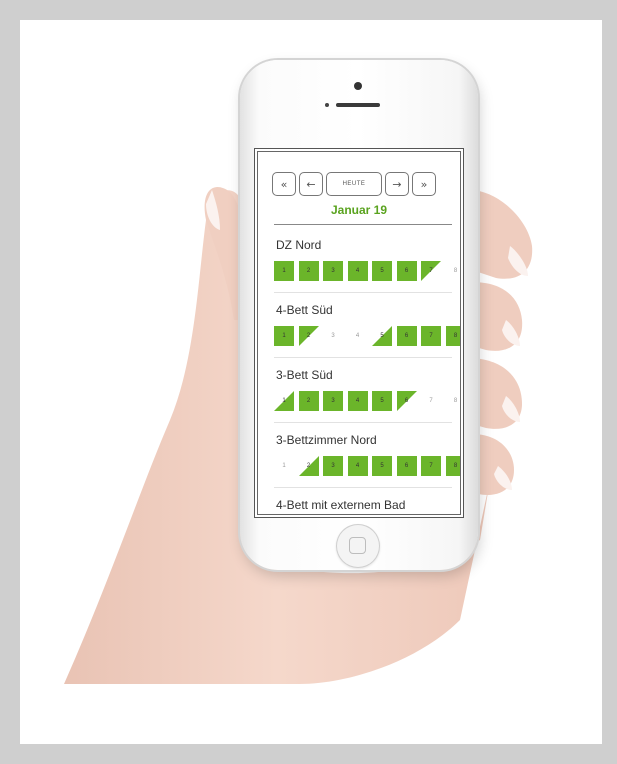  I want to click on proximity-sensor, so click(327, 105).